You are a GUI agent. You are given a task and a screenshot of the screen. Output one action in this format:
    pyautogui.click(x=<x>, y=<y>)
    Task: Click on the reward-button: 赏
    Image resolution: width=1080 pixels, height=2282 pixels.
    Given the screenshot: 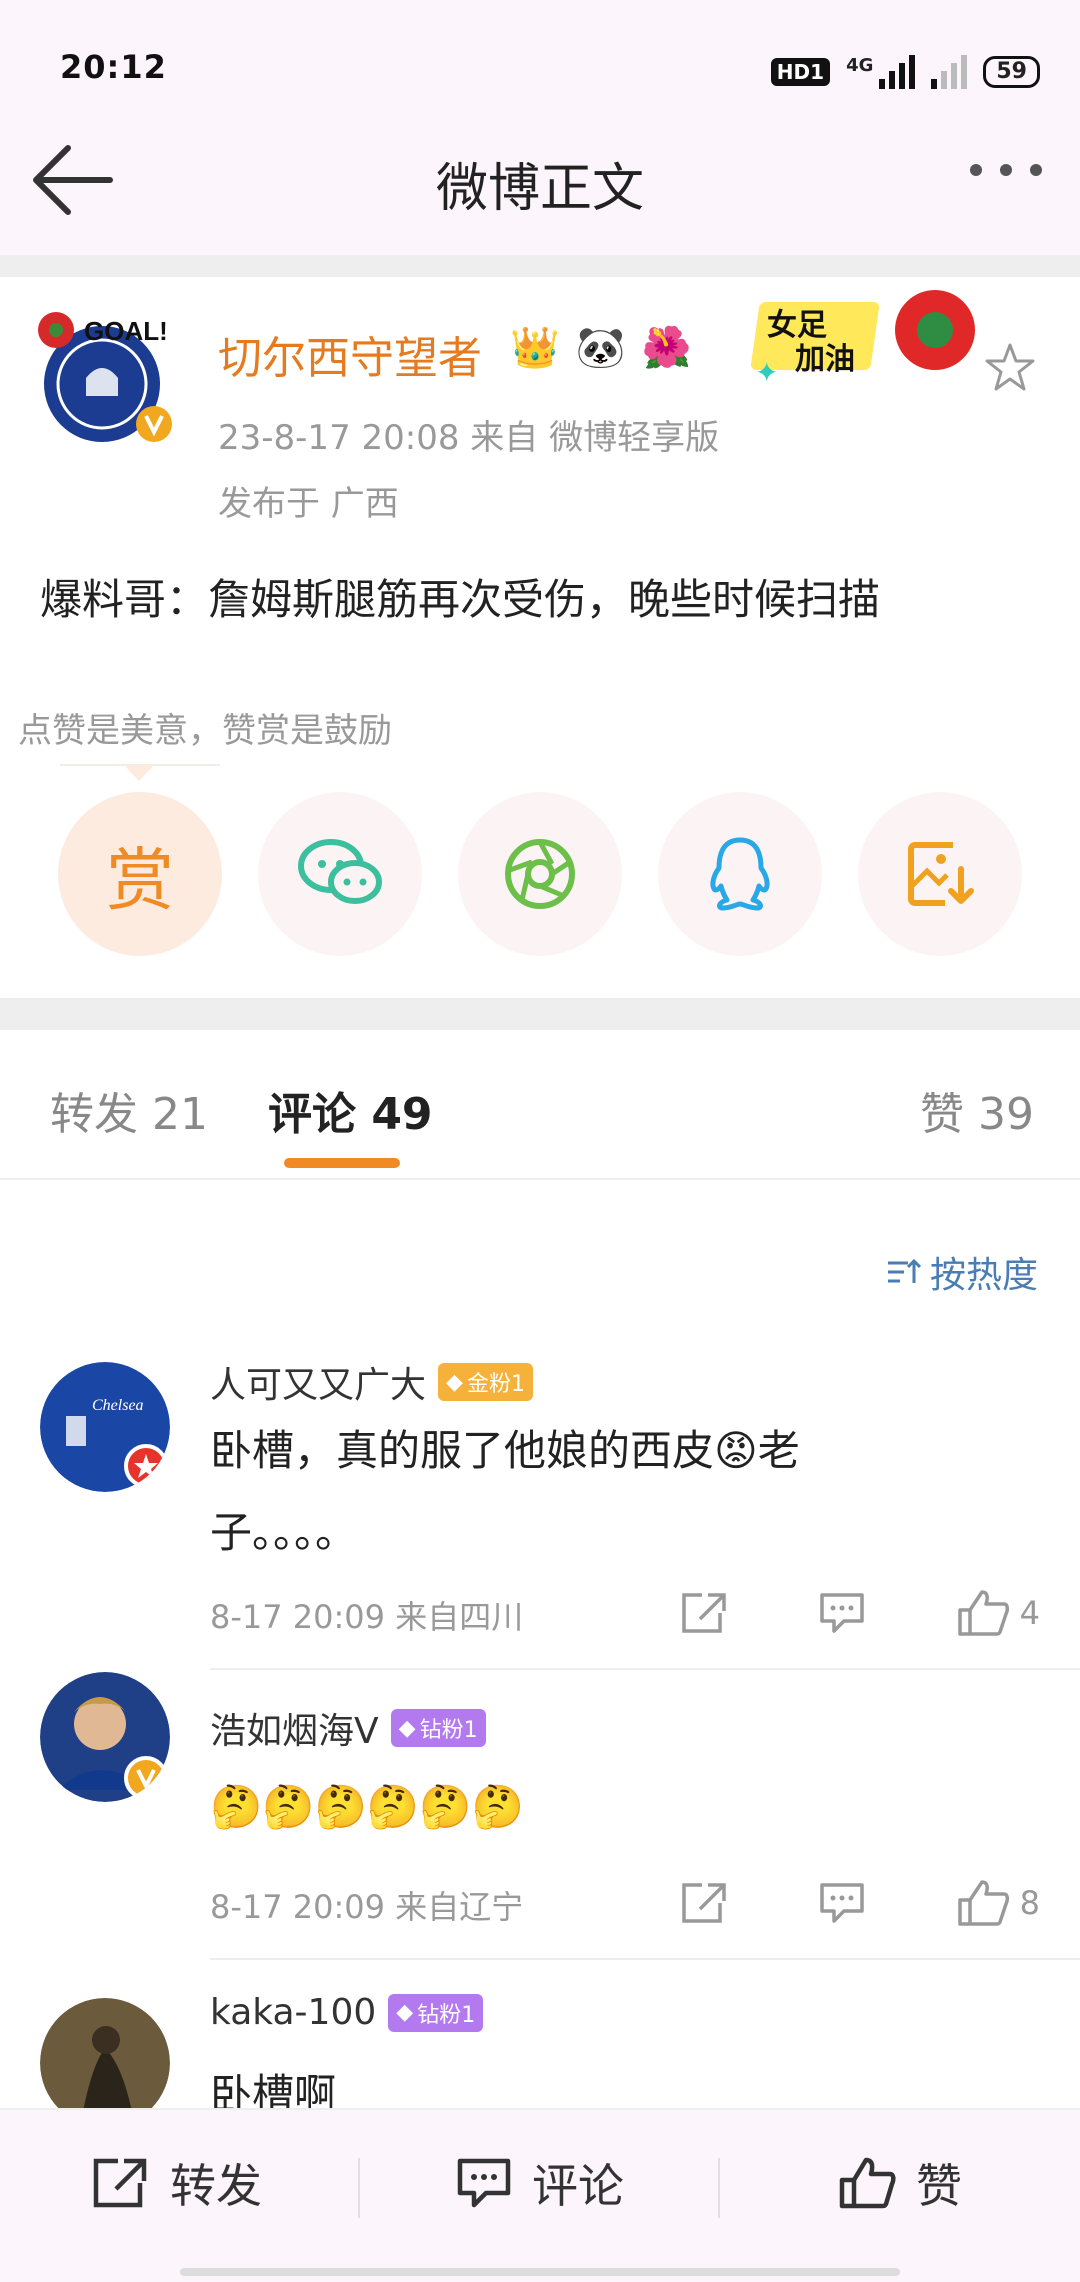 What is the action you would take?
    pyautogui.click(x=140, y=874)
    